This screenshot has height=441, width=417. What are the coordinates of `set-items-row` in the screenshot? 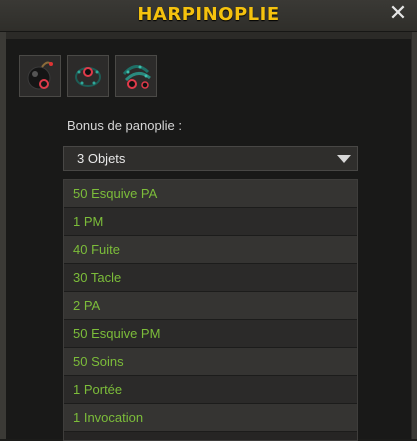 It's located at (88, 76).